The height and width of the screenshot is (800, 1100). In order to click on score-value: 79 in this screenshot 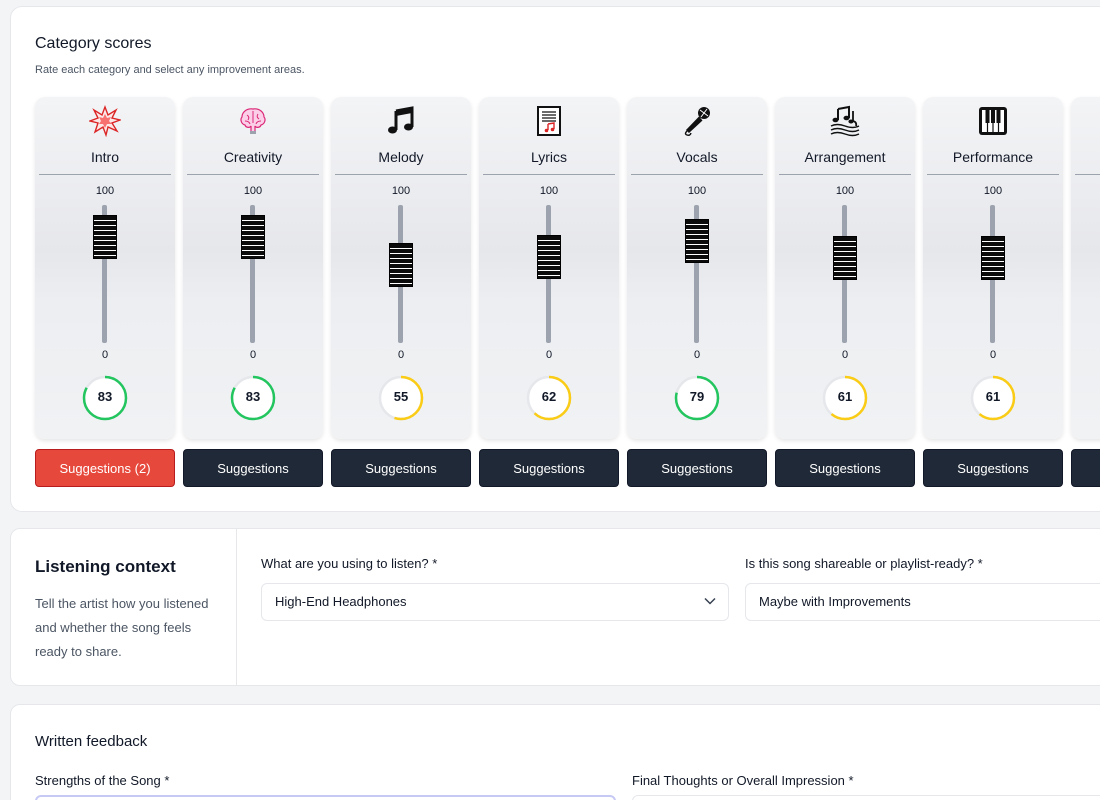, I will do `click(697, 396)`.